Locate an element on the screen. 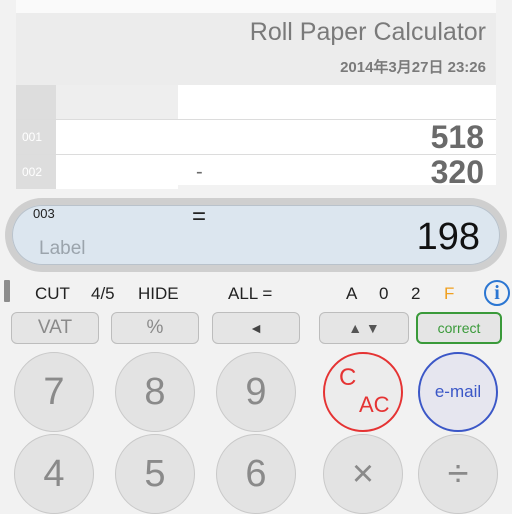 This screenshot has height=514, width=512. digit-5-button: 5 is located at coordinates (155, 474).